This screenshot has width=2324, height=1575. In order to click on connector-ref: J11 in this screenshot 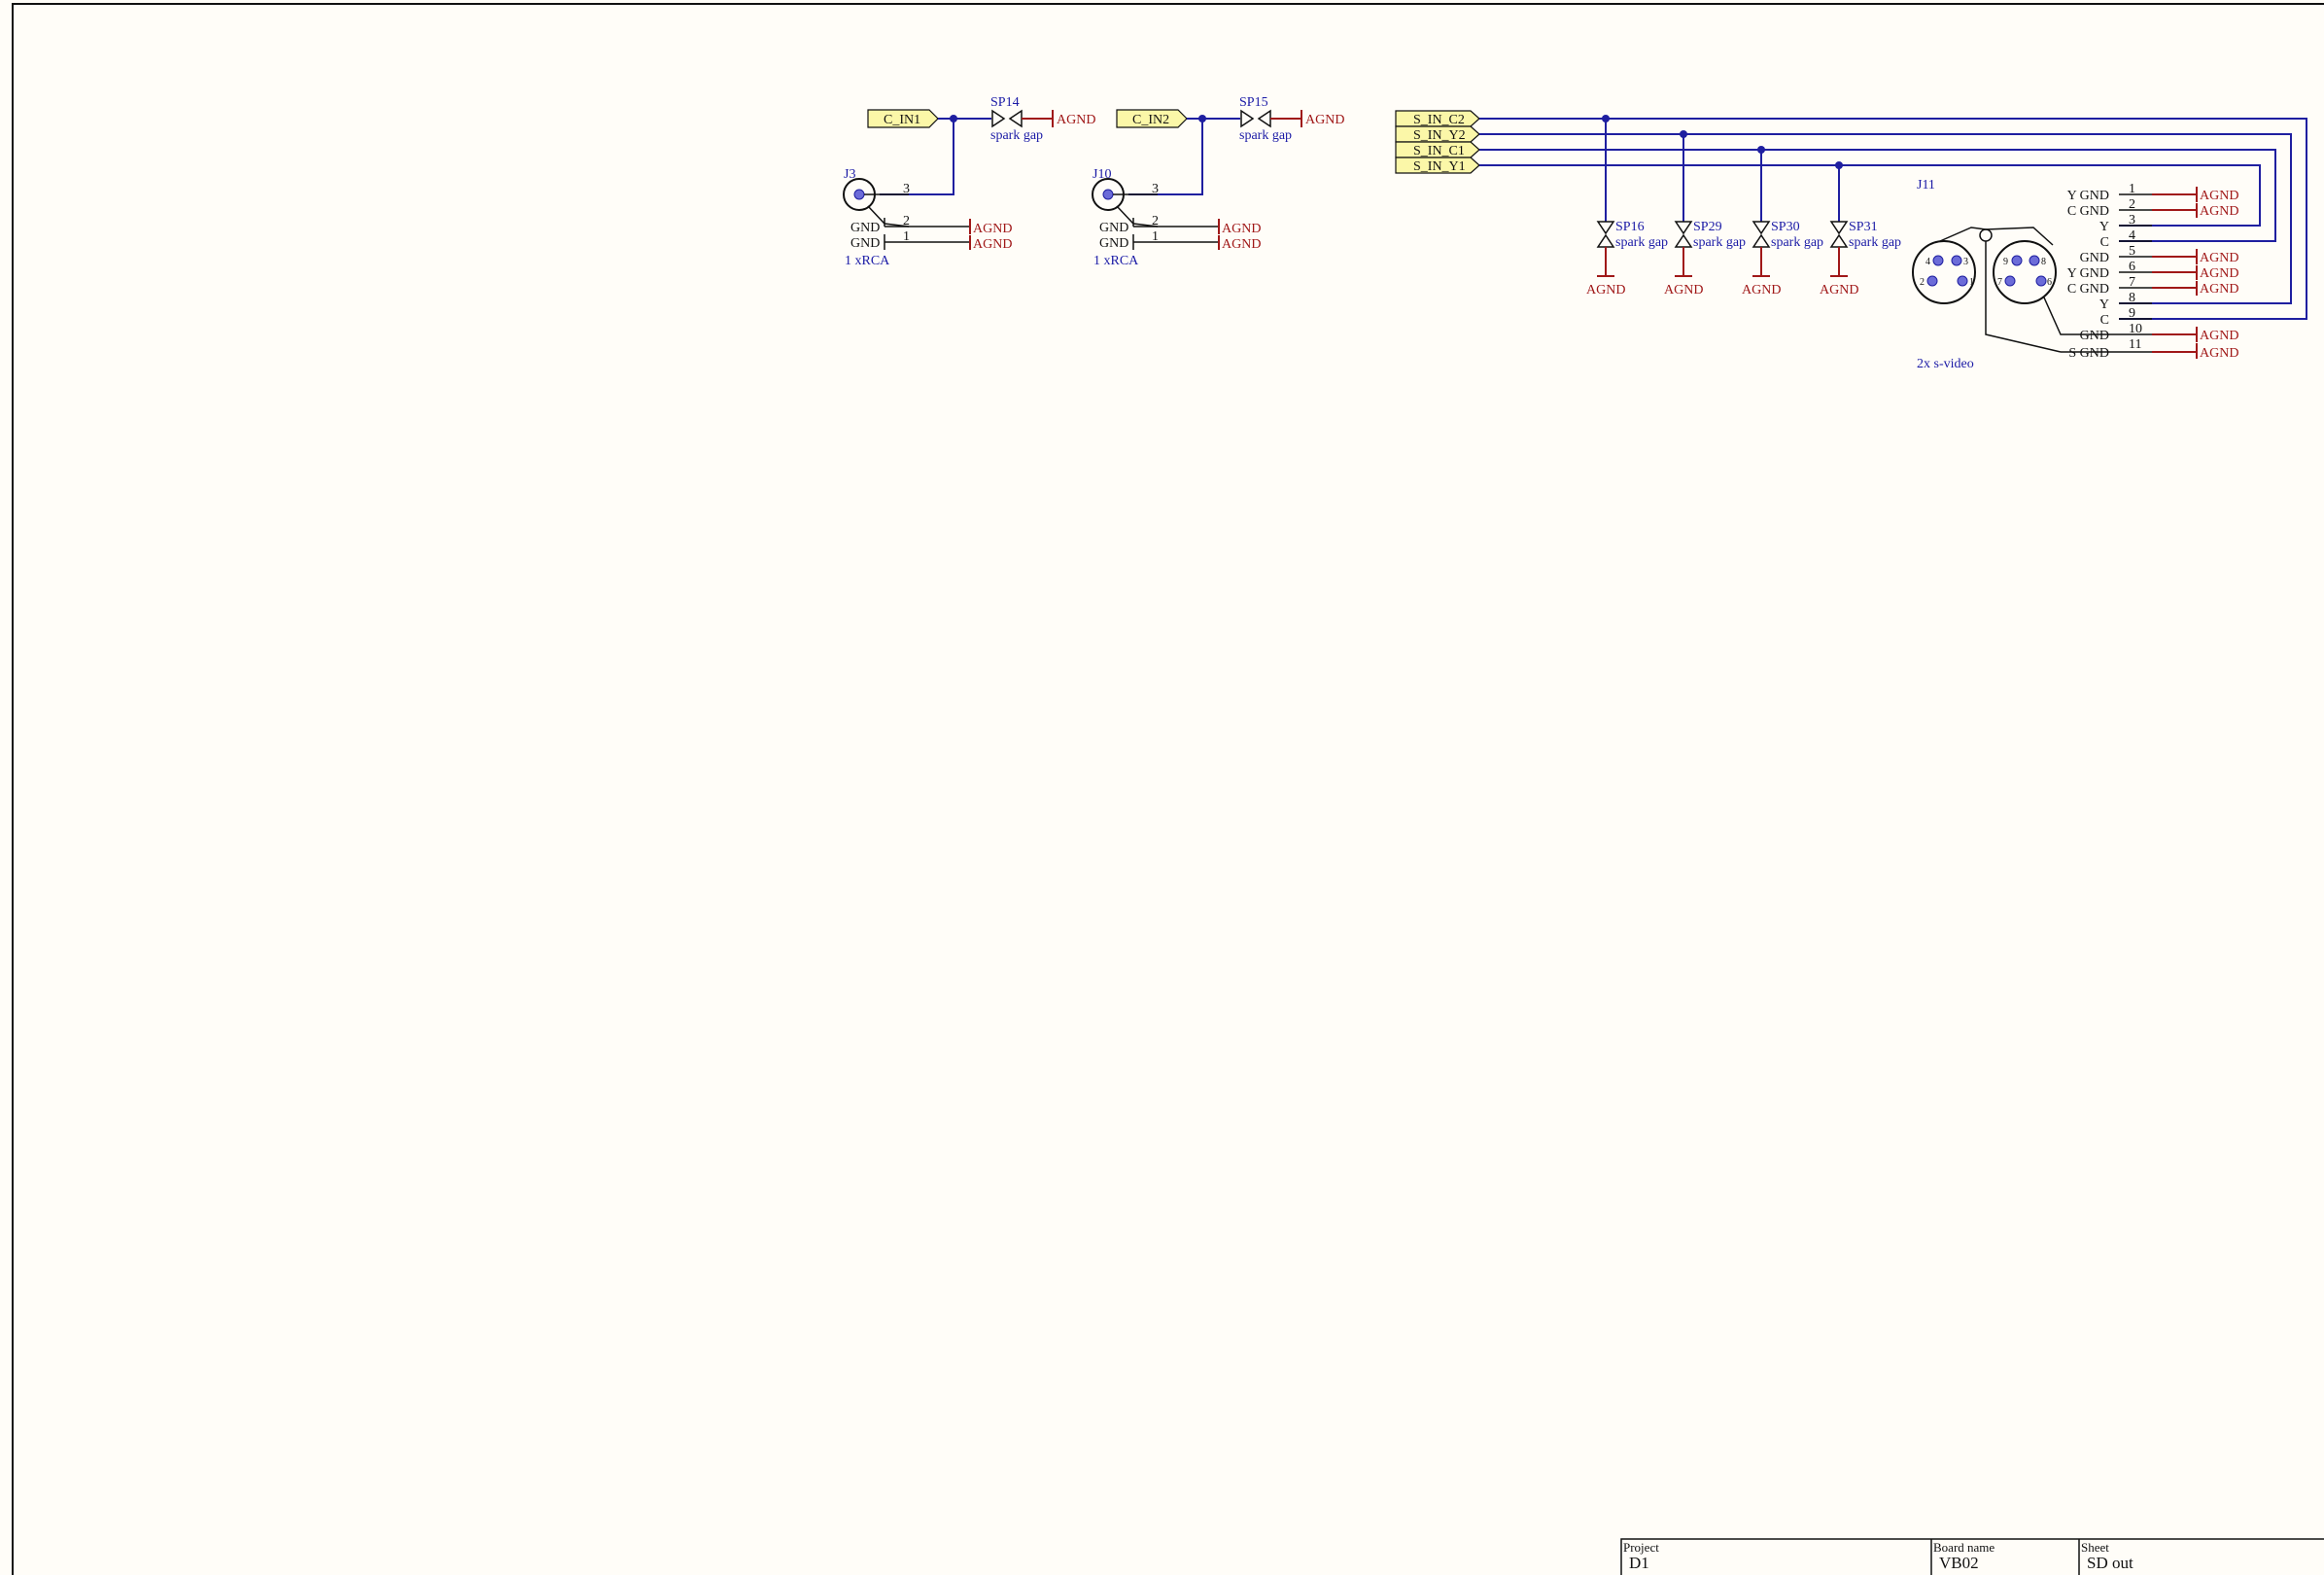, I will do `click(1926, 185)`.